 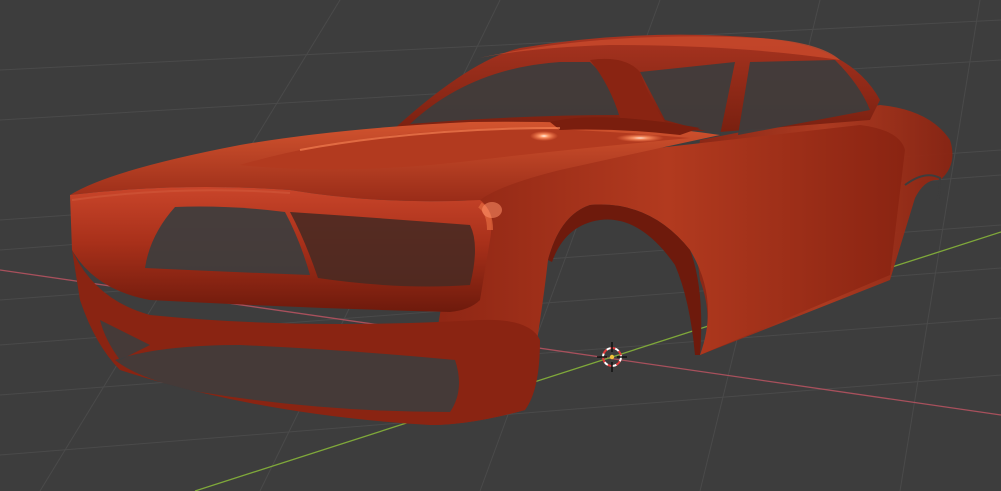 I want to click on 3d-cursor-icon, so click(x=612, y=357).